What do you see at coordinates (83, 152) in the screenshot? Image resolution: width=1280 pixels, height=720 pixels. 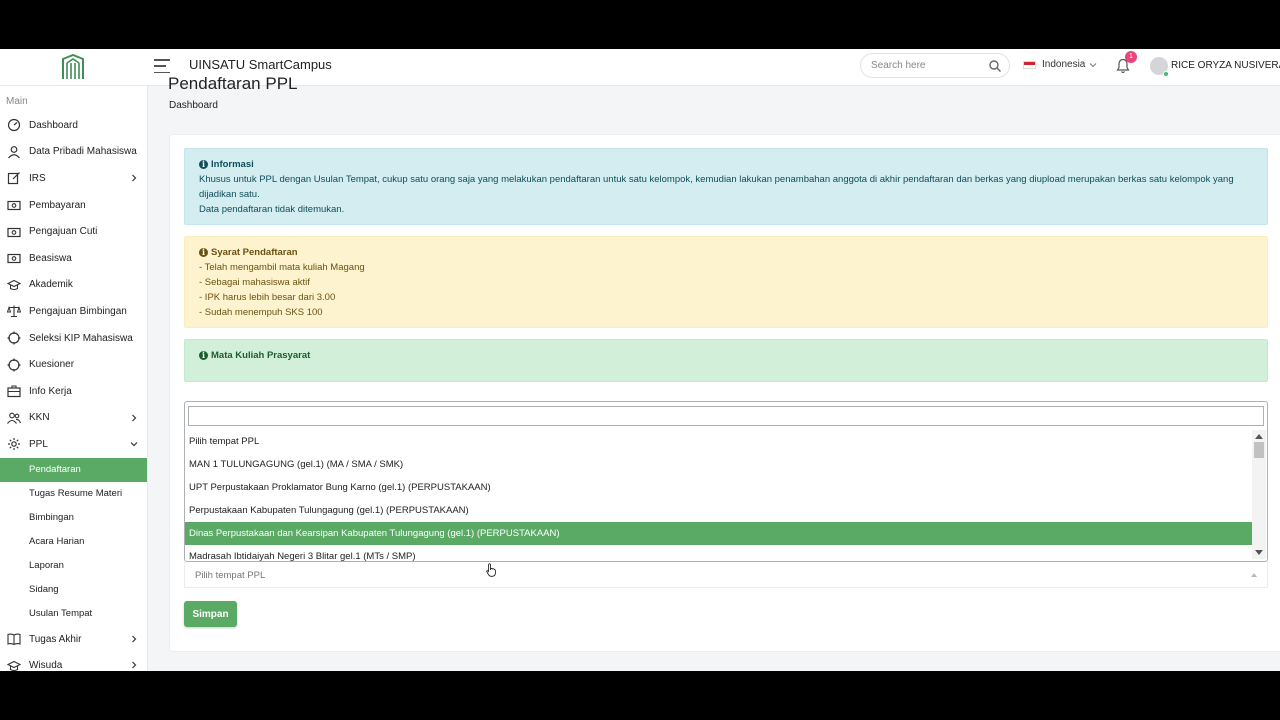 I see `sidebar-item-label: Data Pribadi Mahasiswa` at bounding box center [83, 152].